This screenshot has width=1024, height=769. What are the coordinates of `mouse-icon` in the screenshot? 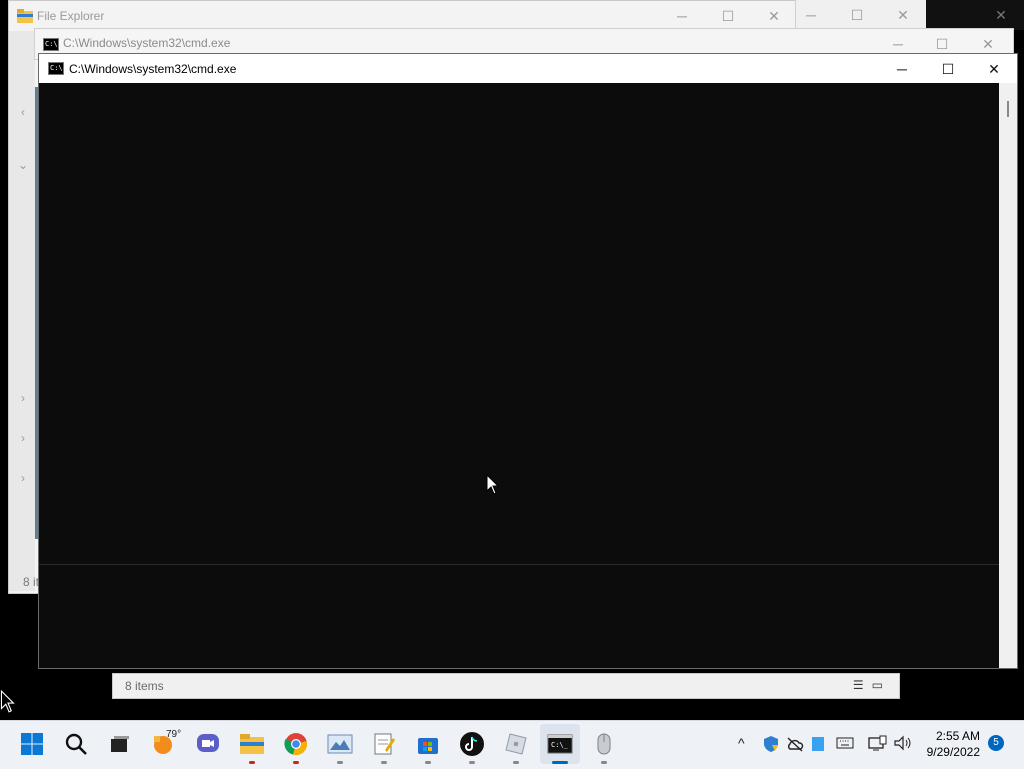 It's located at (604, 744).